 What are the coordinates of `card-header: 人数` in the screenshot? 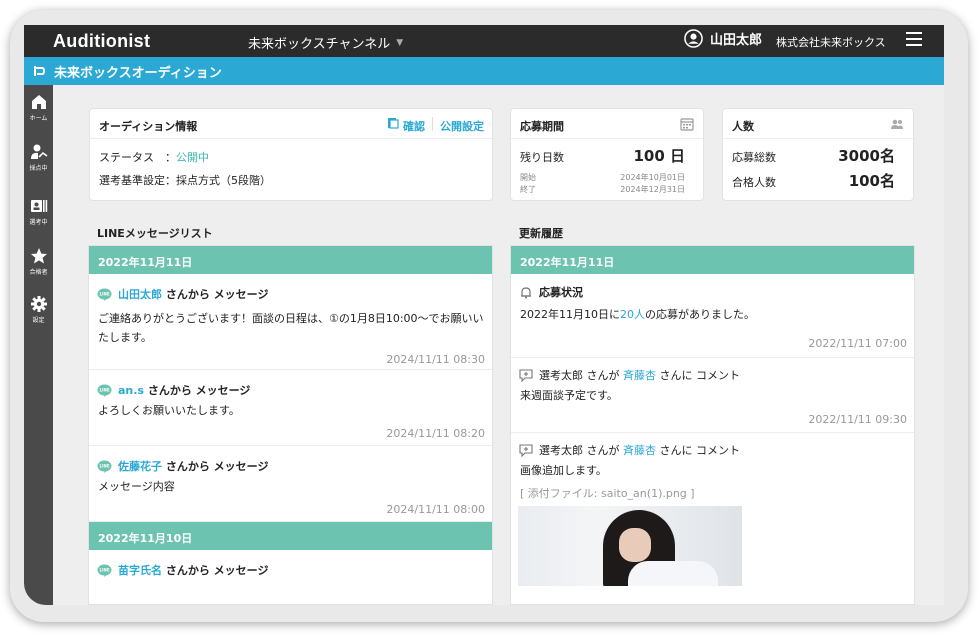 It's located at (818, 124).